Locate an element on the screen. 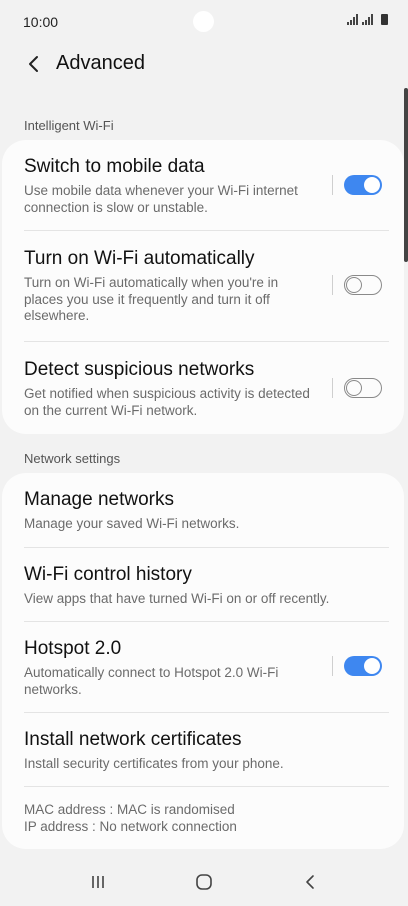 The height and width of the screenshot is (906, 408). mac-address-text: MAC address : MAC is randomised is located at coordinates (129, 809).